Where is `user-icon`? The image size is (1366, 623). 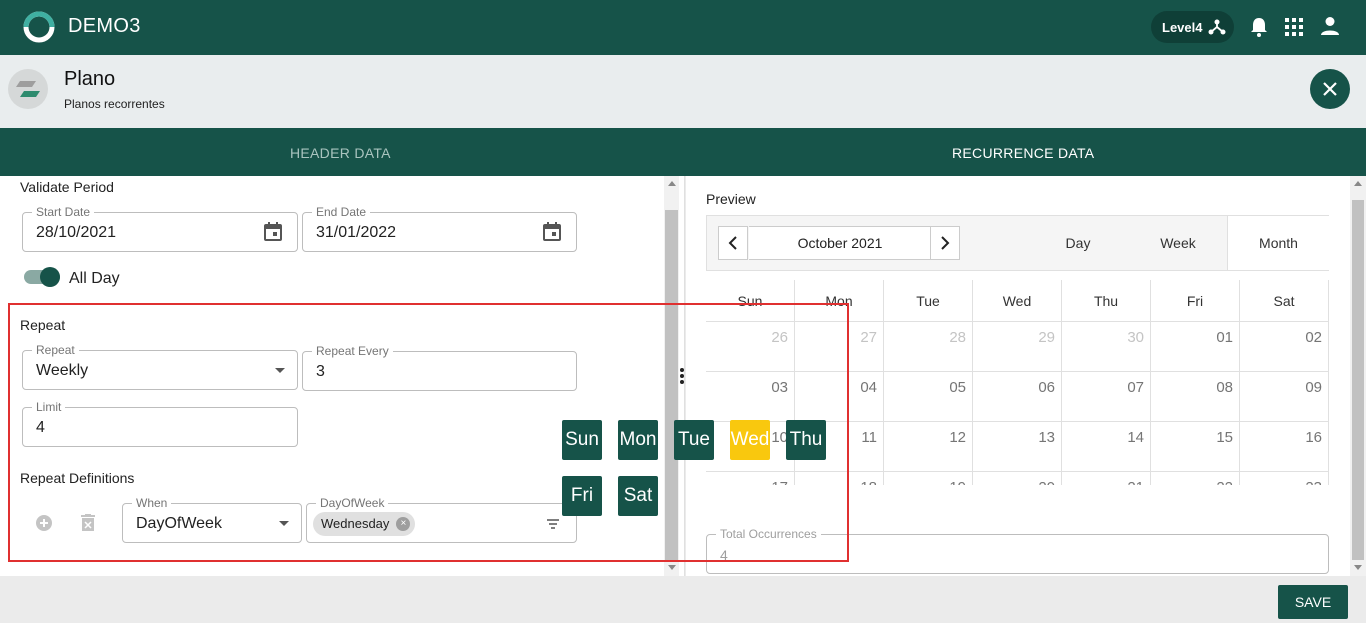 user-icon is located at coordinates (1330, 26).